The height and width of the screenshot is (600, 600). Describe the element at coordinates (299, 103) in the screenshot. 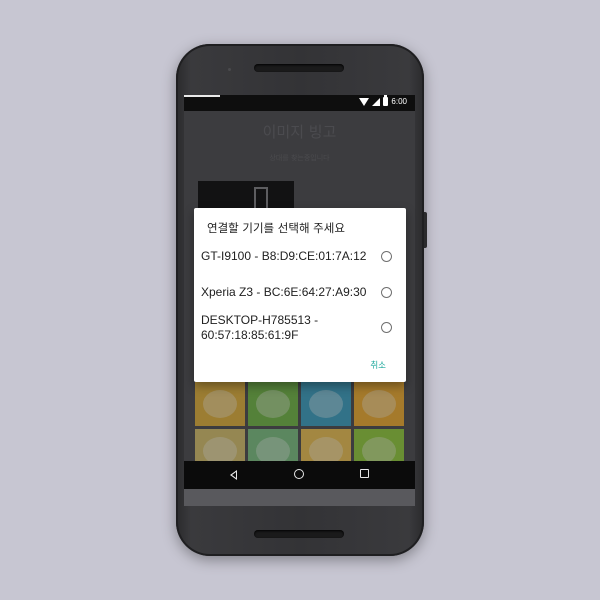

I see `status-bar: 6:00` at that location.